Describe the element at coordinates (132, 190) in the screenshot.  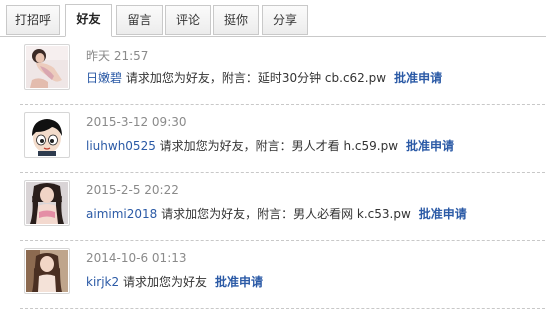
I see `request-time: 2015-2-5 20:22` at that location.